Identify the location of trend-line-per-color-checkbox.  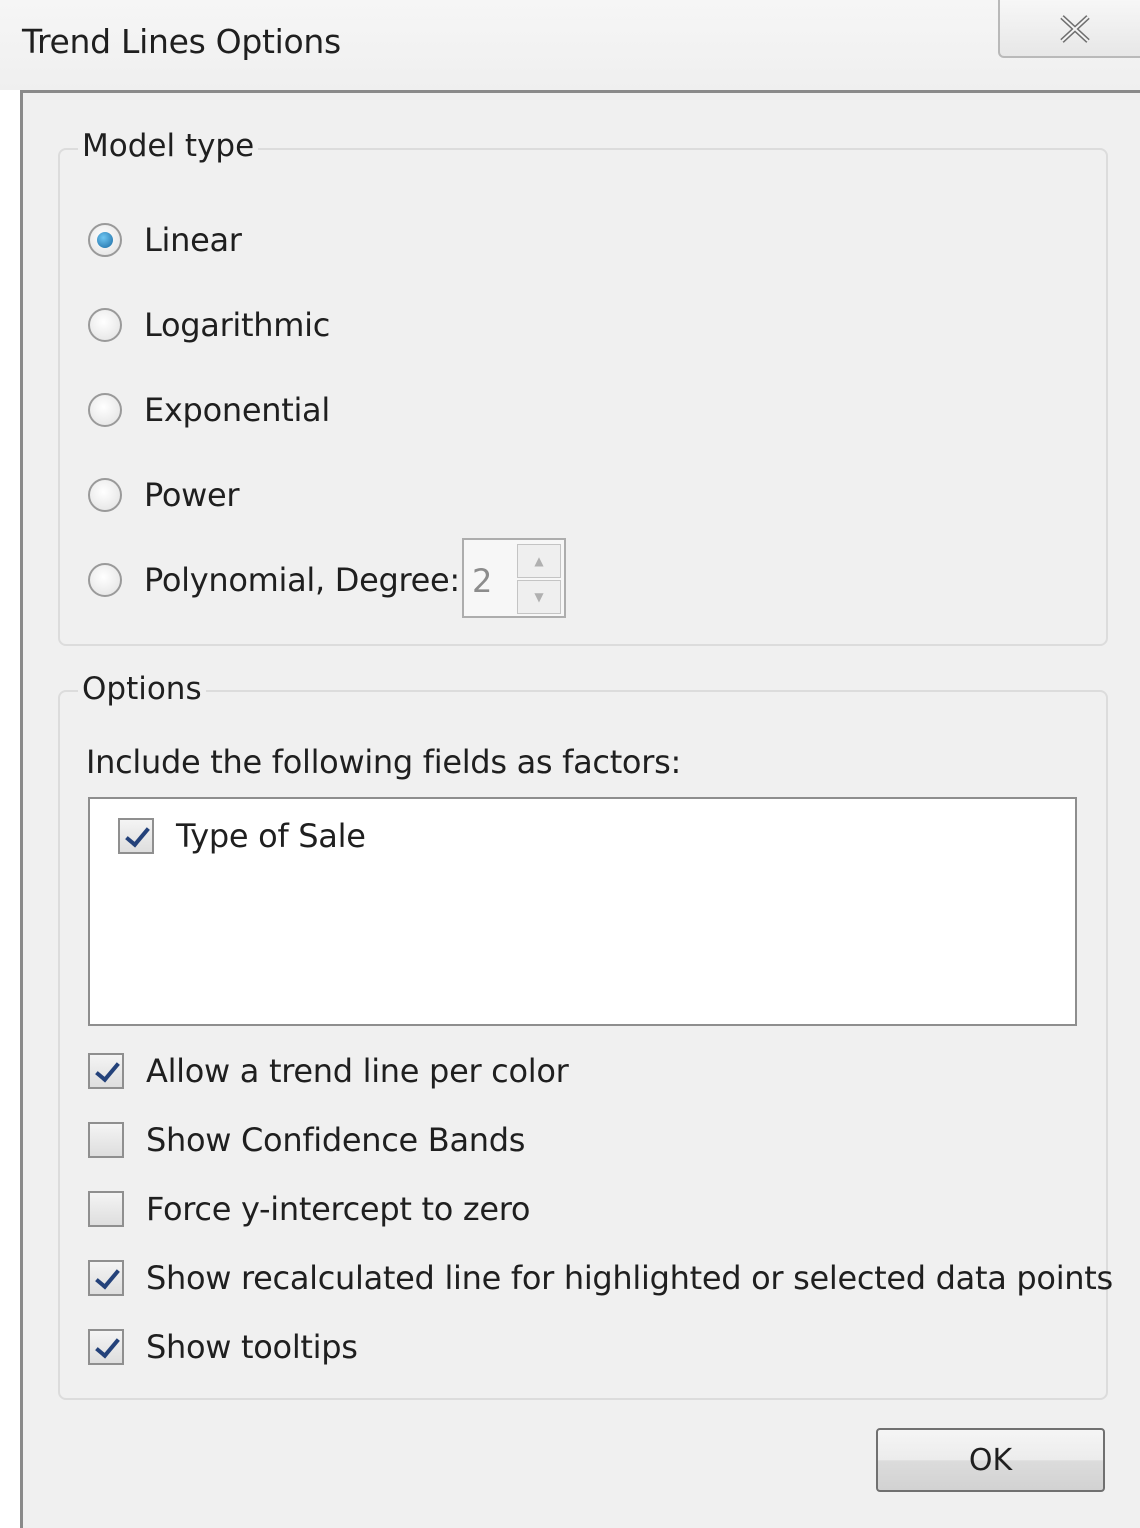
(106, 1071).